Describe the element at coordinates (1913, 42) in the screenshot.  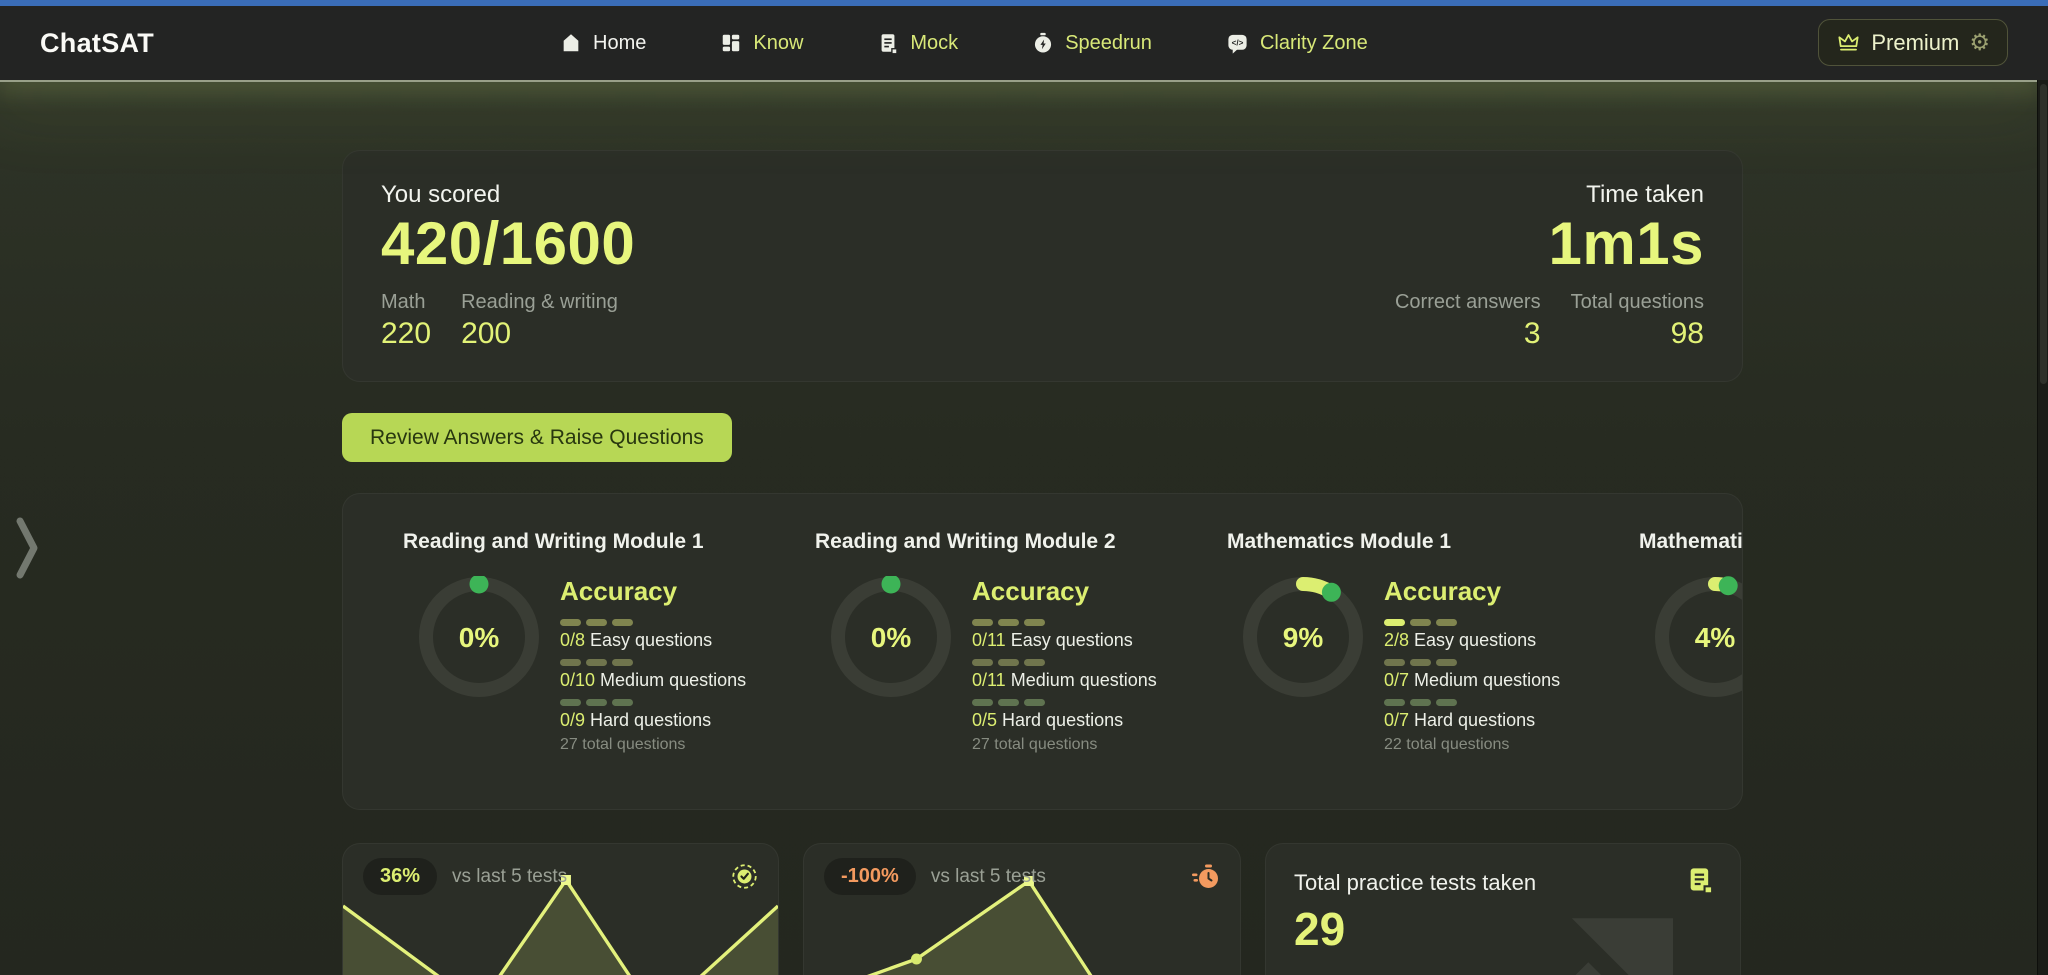
I see `premium-button: Premium ⚙` at that location.